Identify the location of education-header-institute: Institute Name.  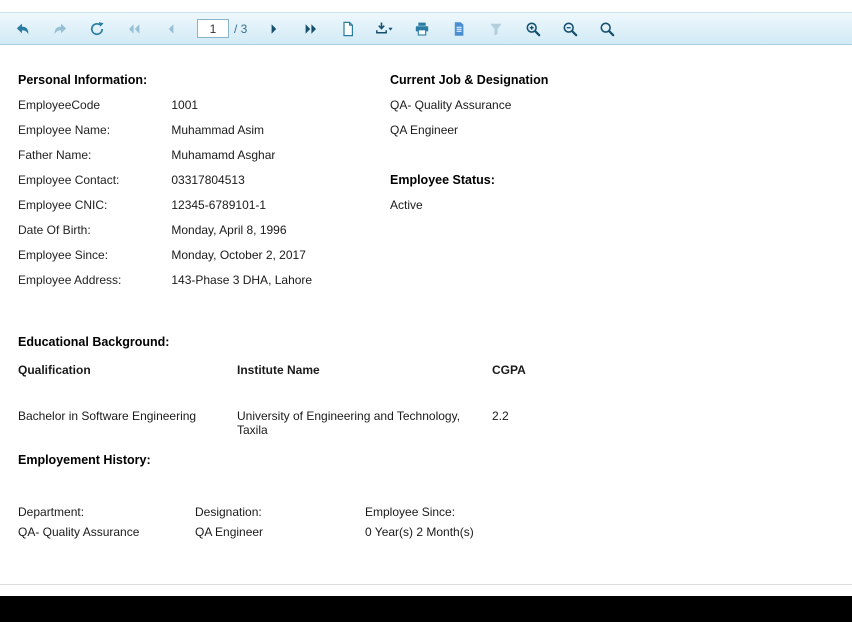
(278, 370).